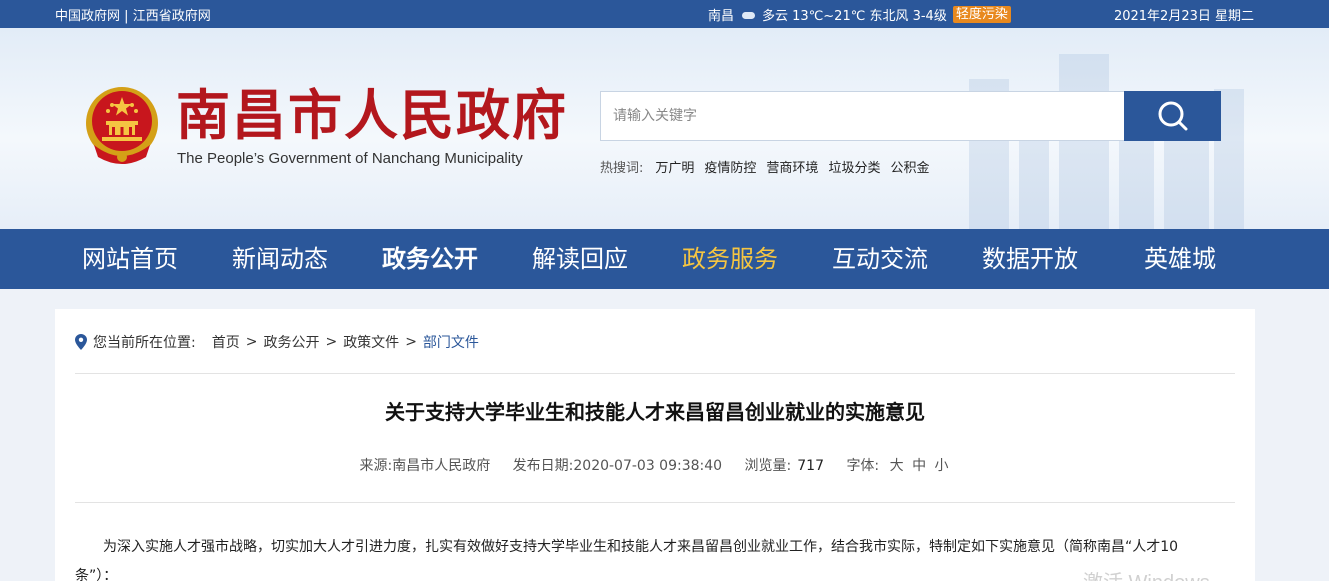 This screenshot has height=581, width=1329. Describe the element at coordinates (580, 259) in the screenshot. I see `nav-item-interpretation: 解读回应` at that location.